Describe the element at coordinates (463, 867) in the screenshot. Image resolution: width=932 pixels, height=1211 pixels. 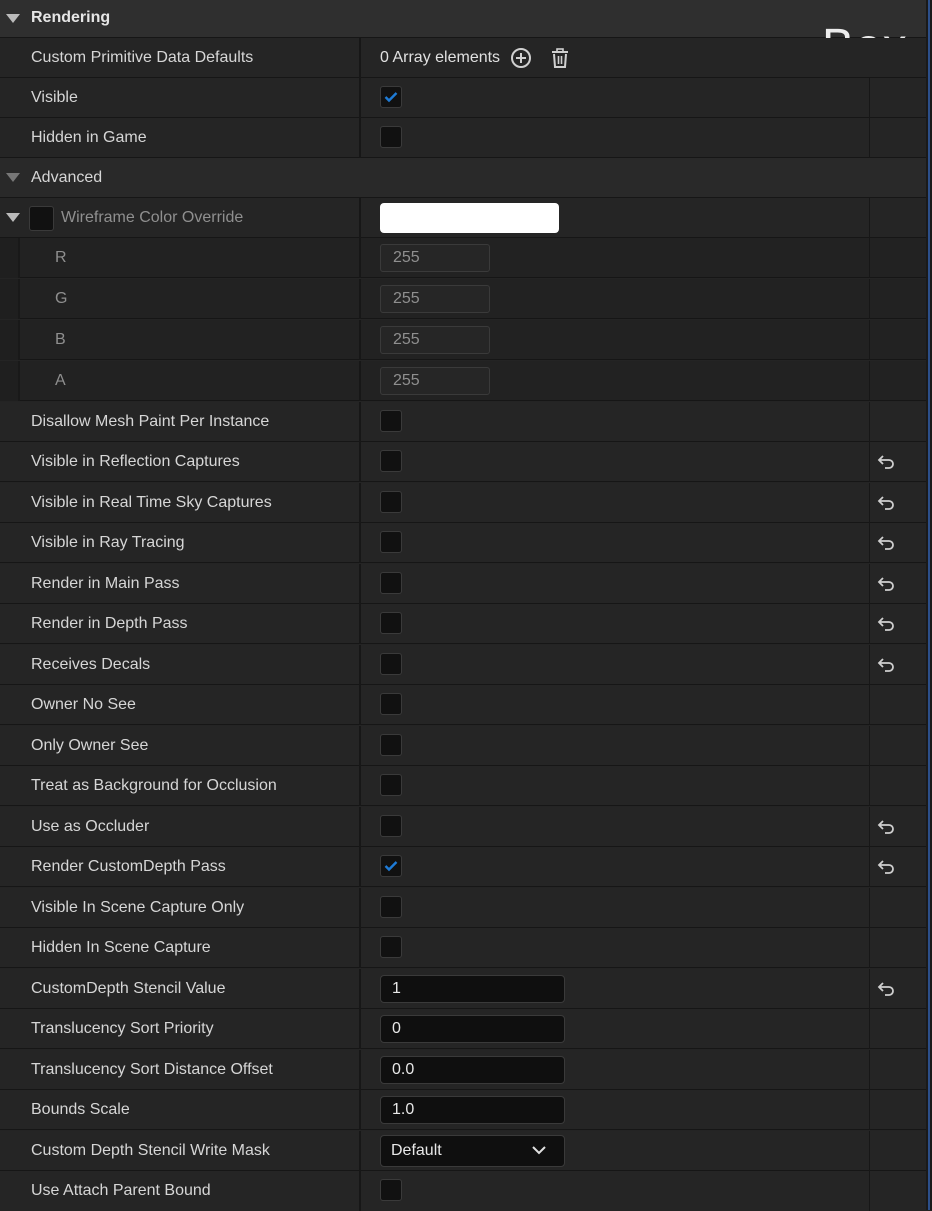
I see `prop-render-customdepth: Render CustomDepth Pass` at that location.